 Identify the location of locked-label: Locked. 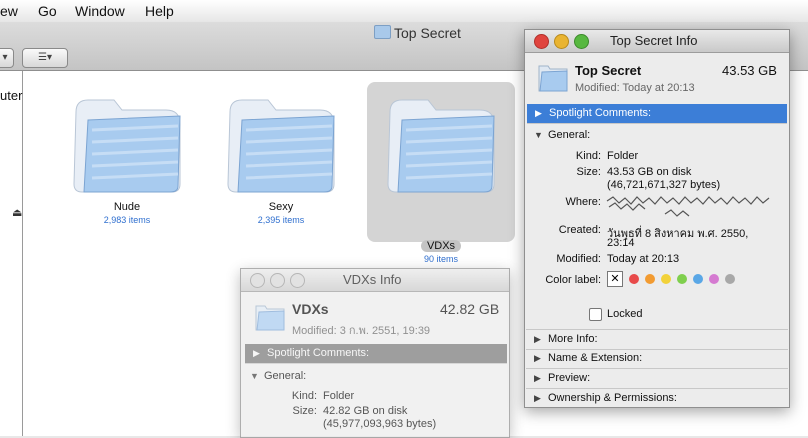
(625, 314).